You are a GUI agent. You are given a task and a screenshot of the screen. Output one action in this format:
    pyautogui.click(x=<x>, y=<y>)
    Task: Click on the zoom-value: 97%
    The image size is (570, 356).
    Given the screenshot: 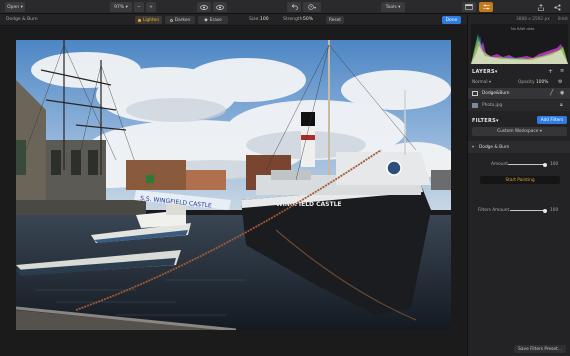 What is the action you would take?
    pyautogui.click(x=119, y=7)
    